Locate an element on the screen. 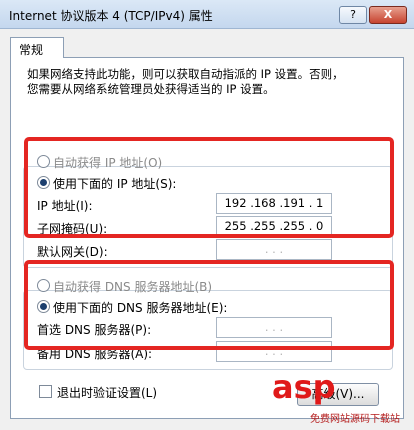  tab-general-label: 常规 is located at coordinates (31, 50).